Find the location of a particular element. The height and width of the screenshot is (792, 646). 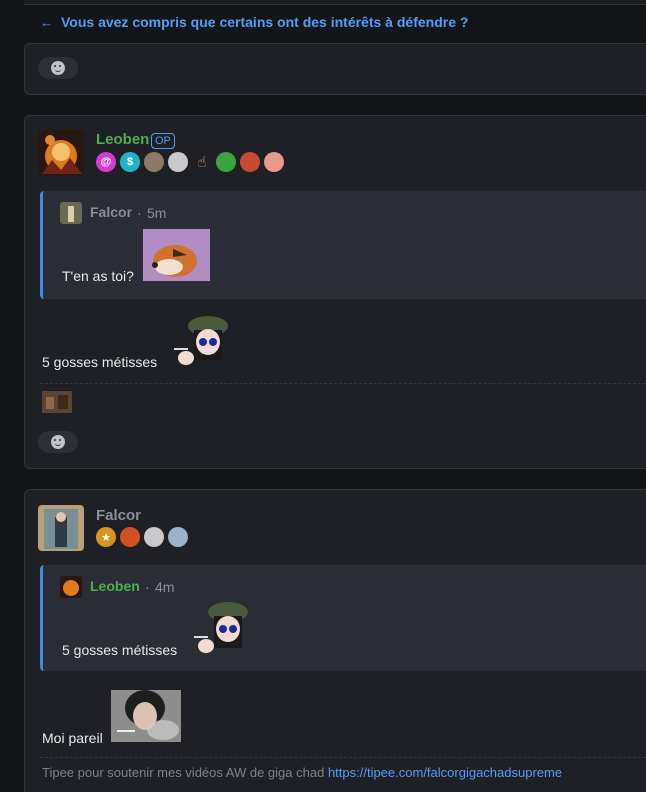

quote-text: T'en as toi? is located at coordinates (98, 276).